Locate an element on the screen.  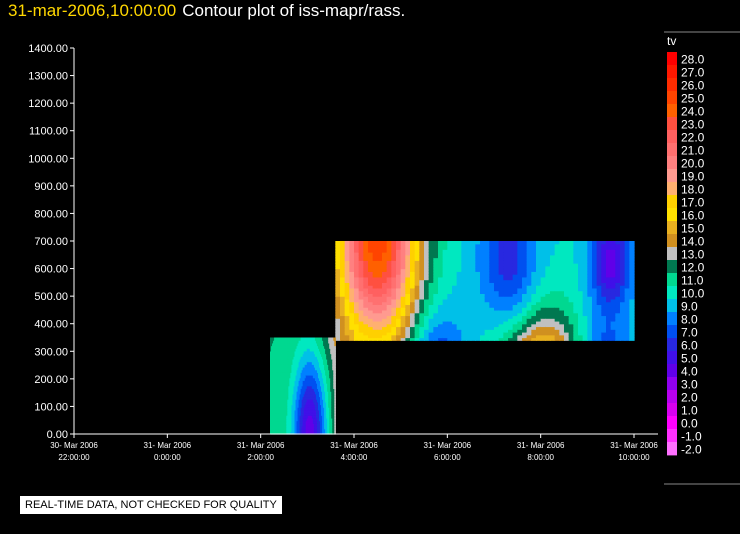
legend-label: 16.0 is located at coordinates (693, 216).